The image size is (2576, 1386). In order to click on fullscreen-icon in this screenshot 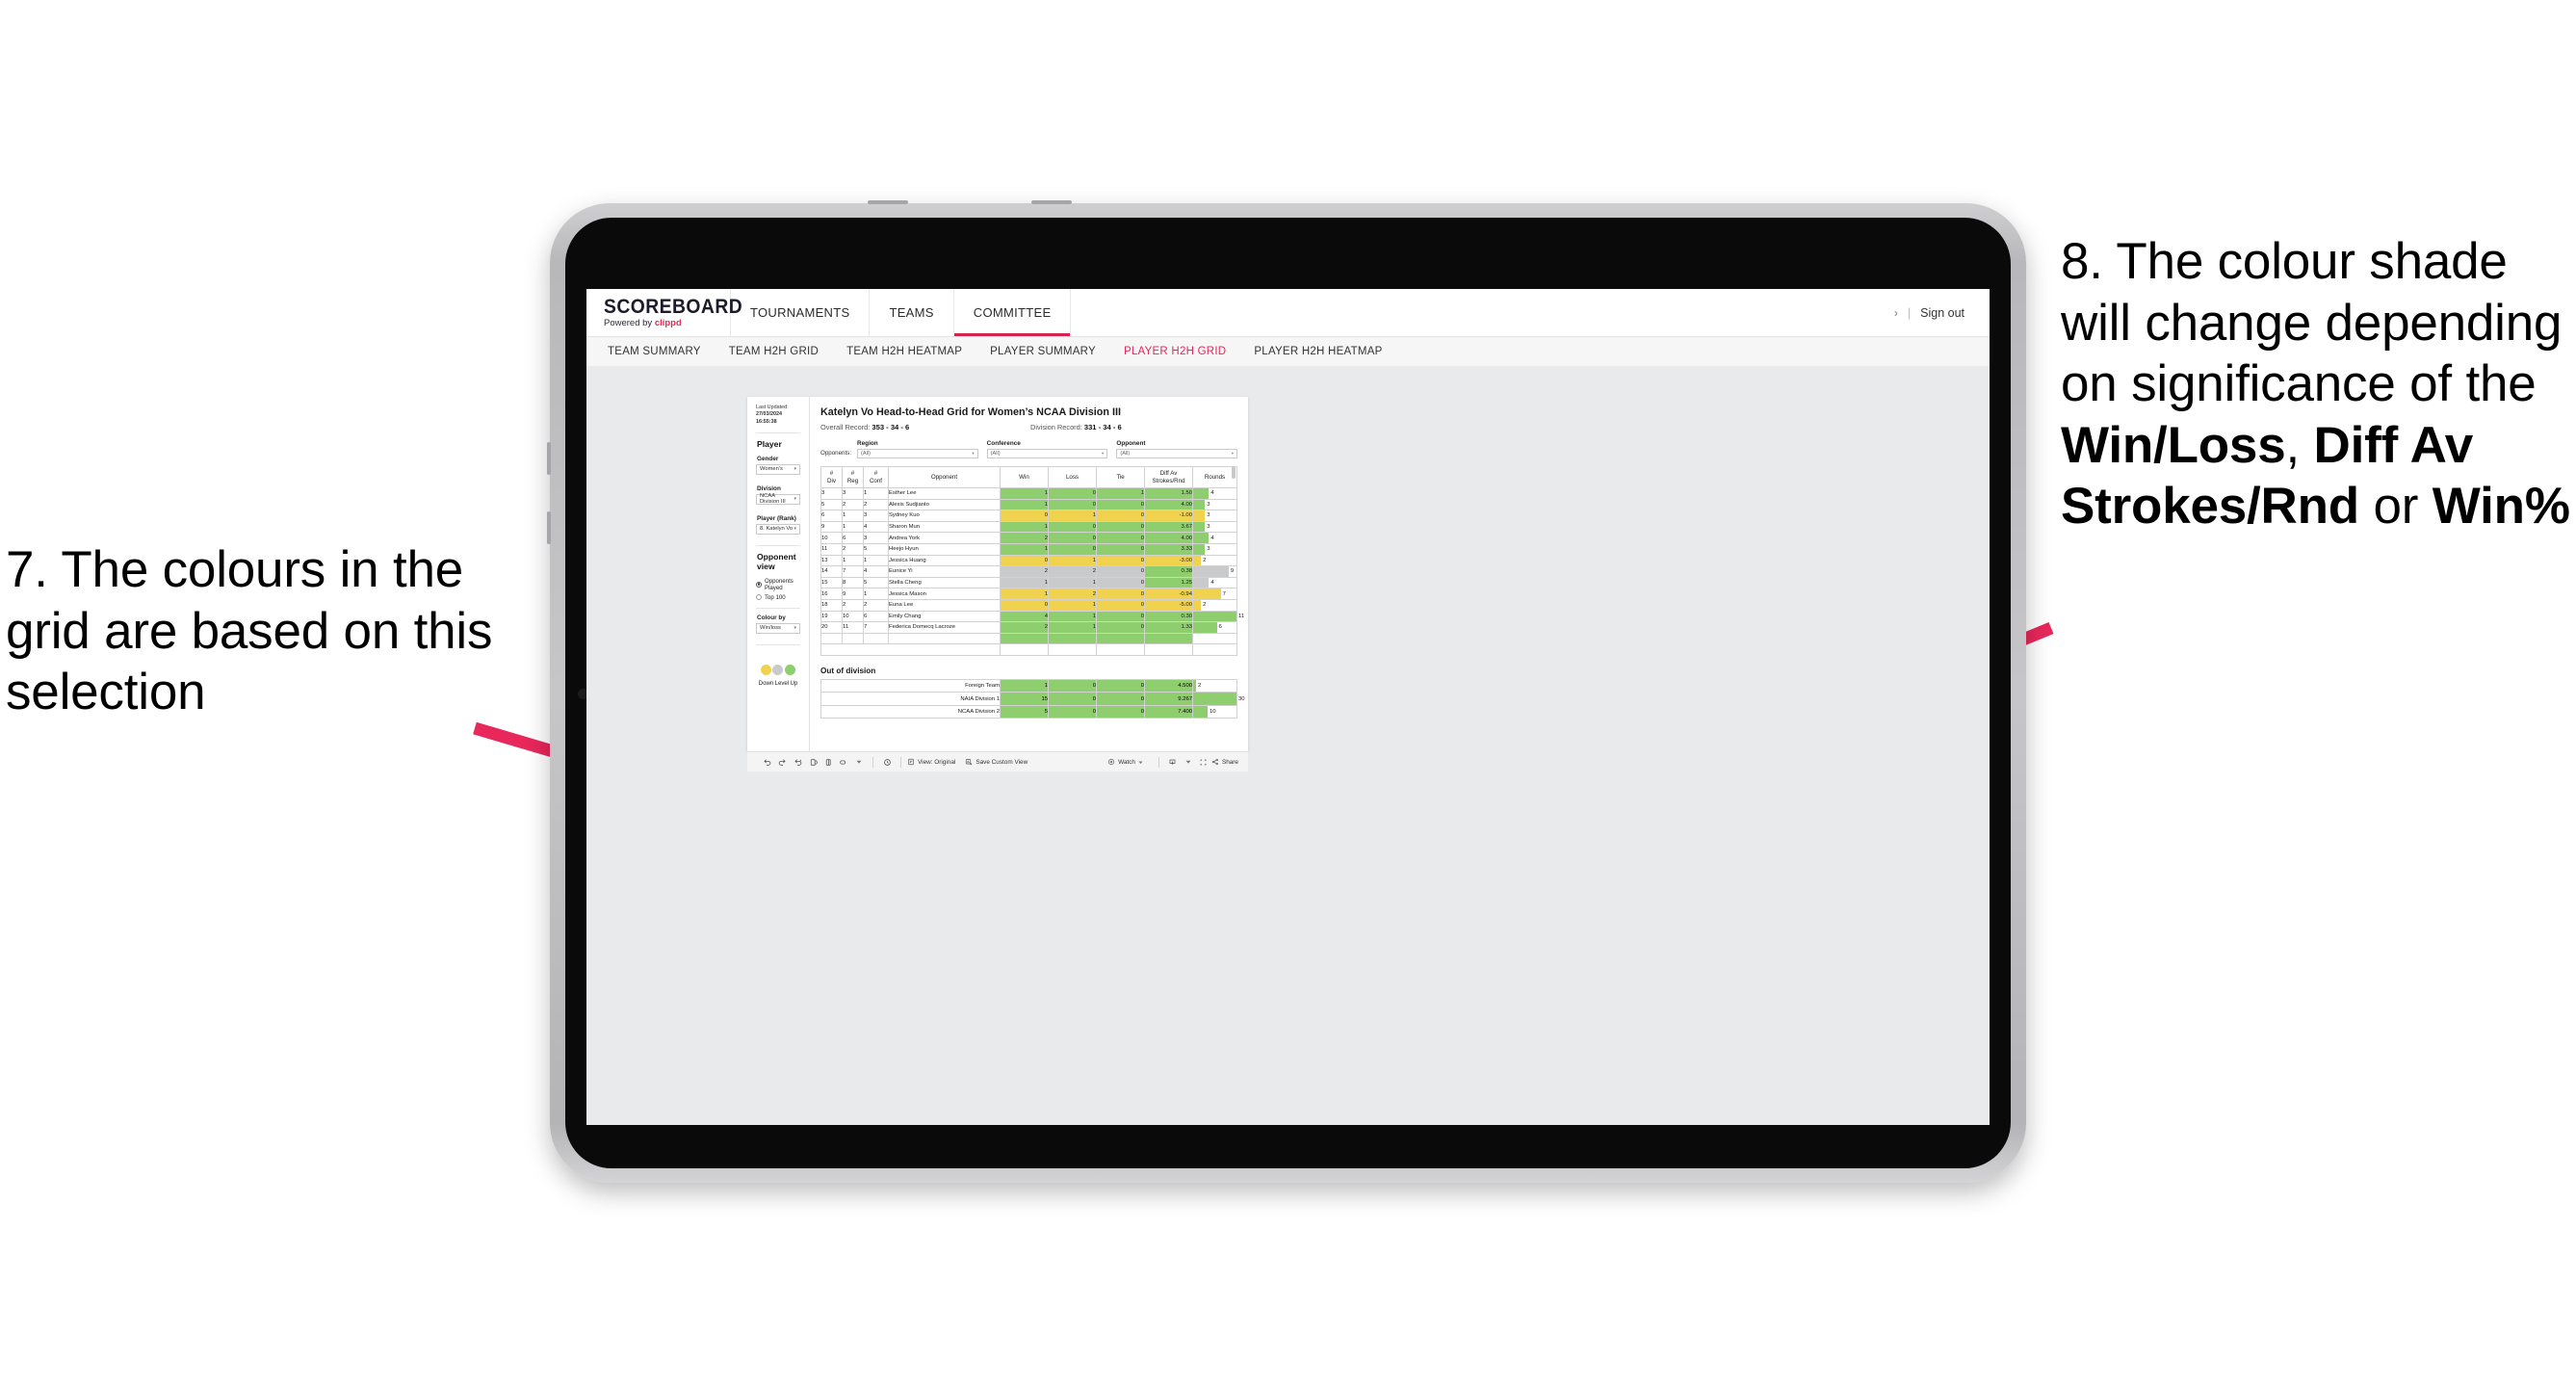, I will do `click(1203, 762)`.